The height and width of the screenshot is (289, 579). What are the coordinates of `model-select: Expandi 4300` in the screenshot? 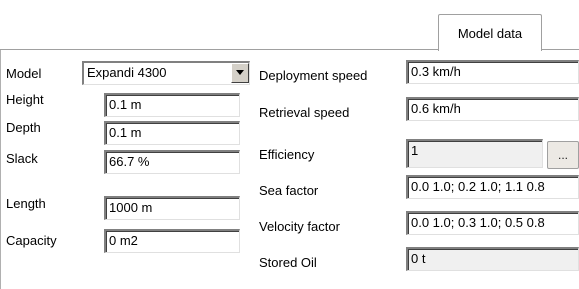 It's located at (166, 73).